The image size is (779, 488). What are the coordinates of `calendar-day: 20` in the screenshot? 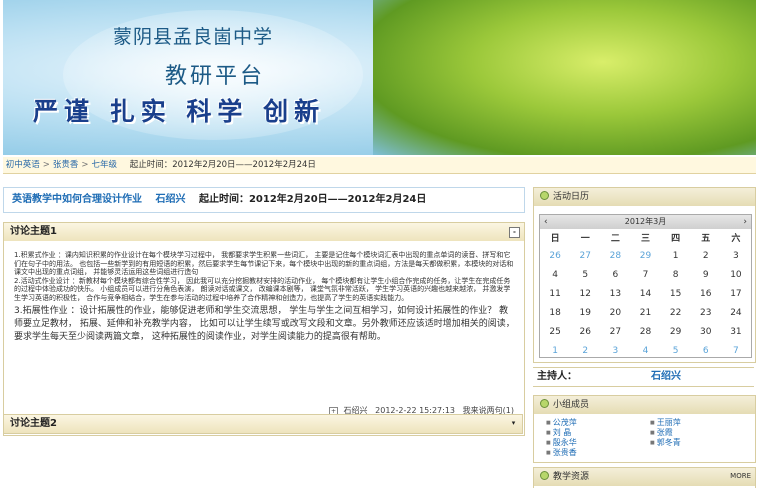 It's located at (615, 312).